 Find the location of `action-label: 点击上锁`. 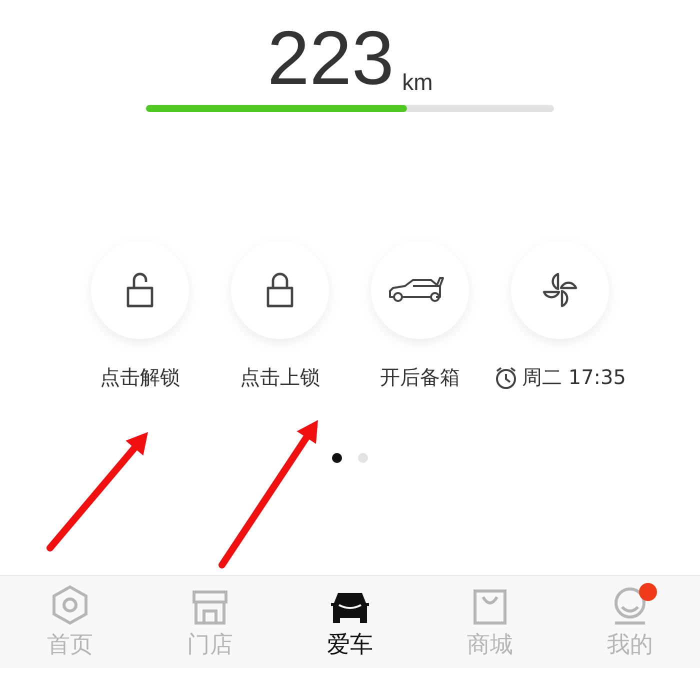

action-label: 点击上锁 is located at coordinates (280, 377).